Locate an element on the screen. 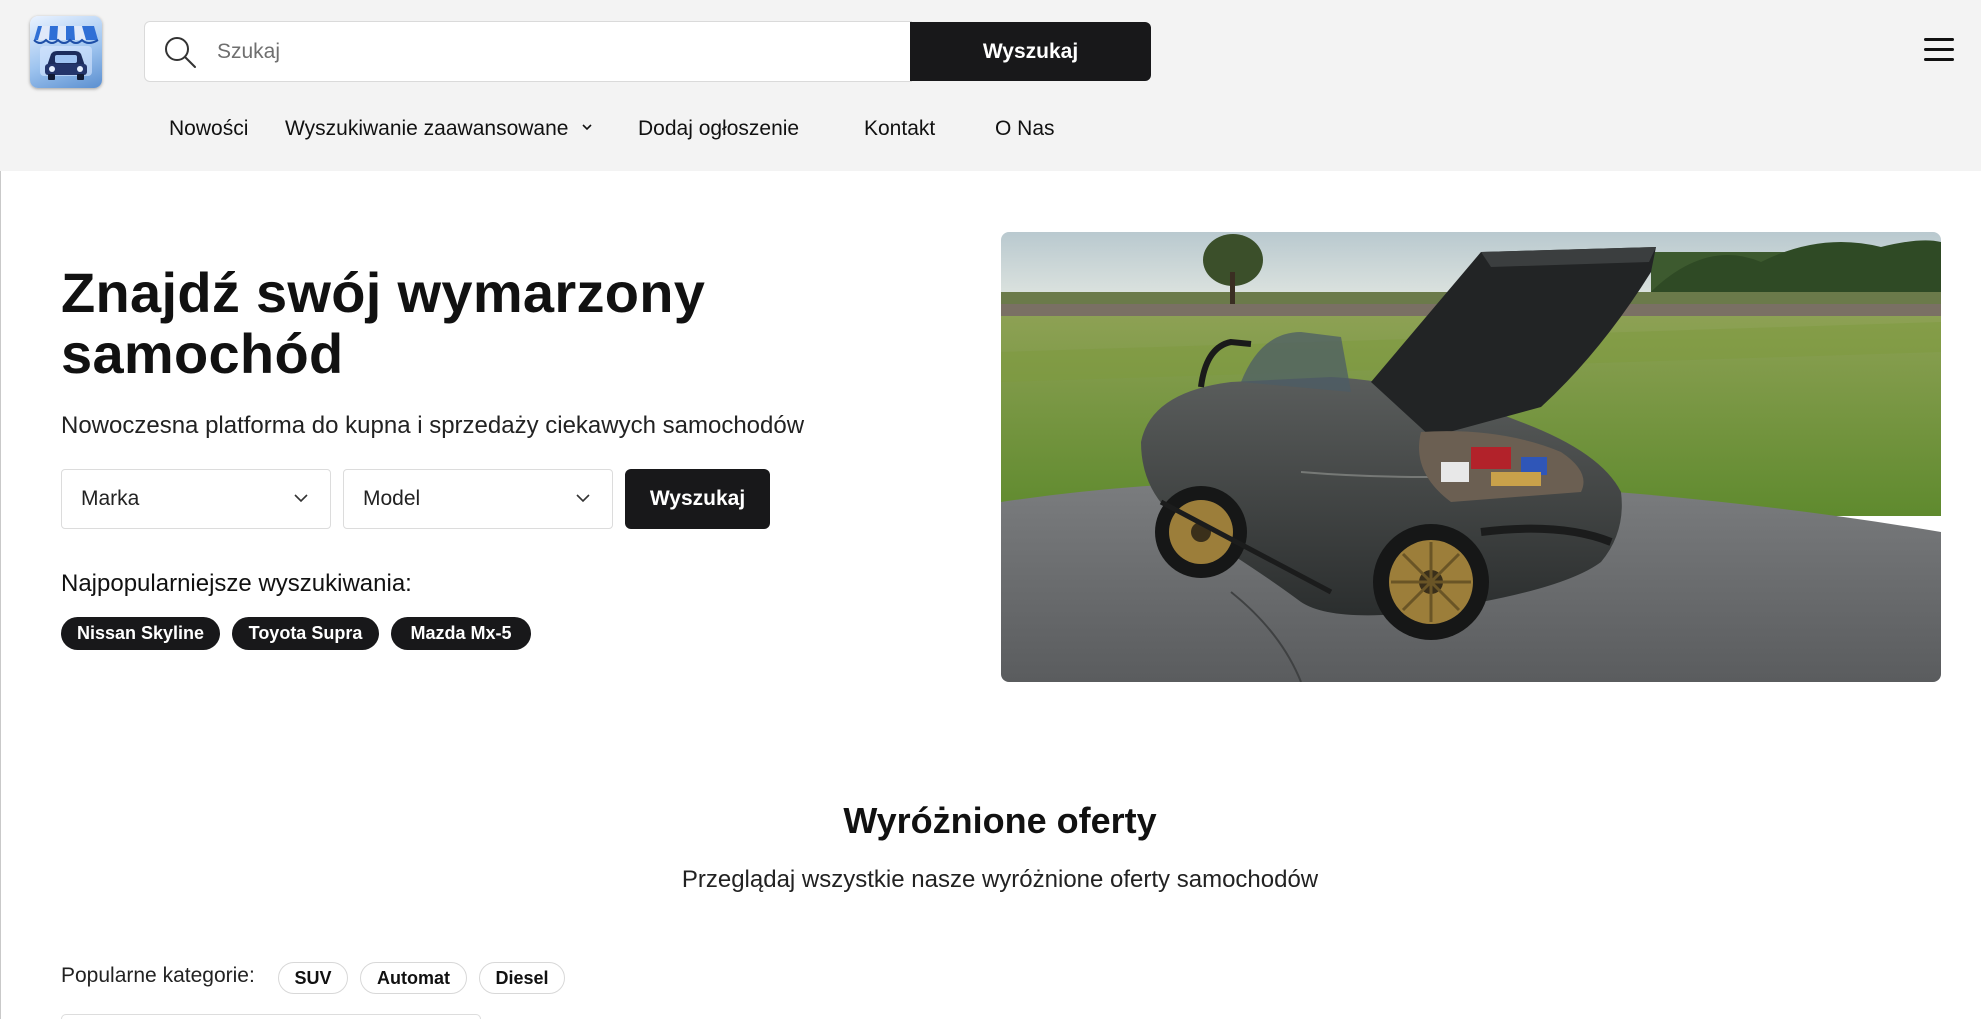 This screenshot has height=1019, width=1981. popular-searches-title: Najpopularniejsze wyszukiwania: is located at coordinates (236, 583).